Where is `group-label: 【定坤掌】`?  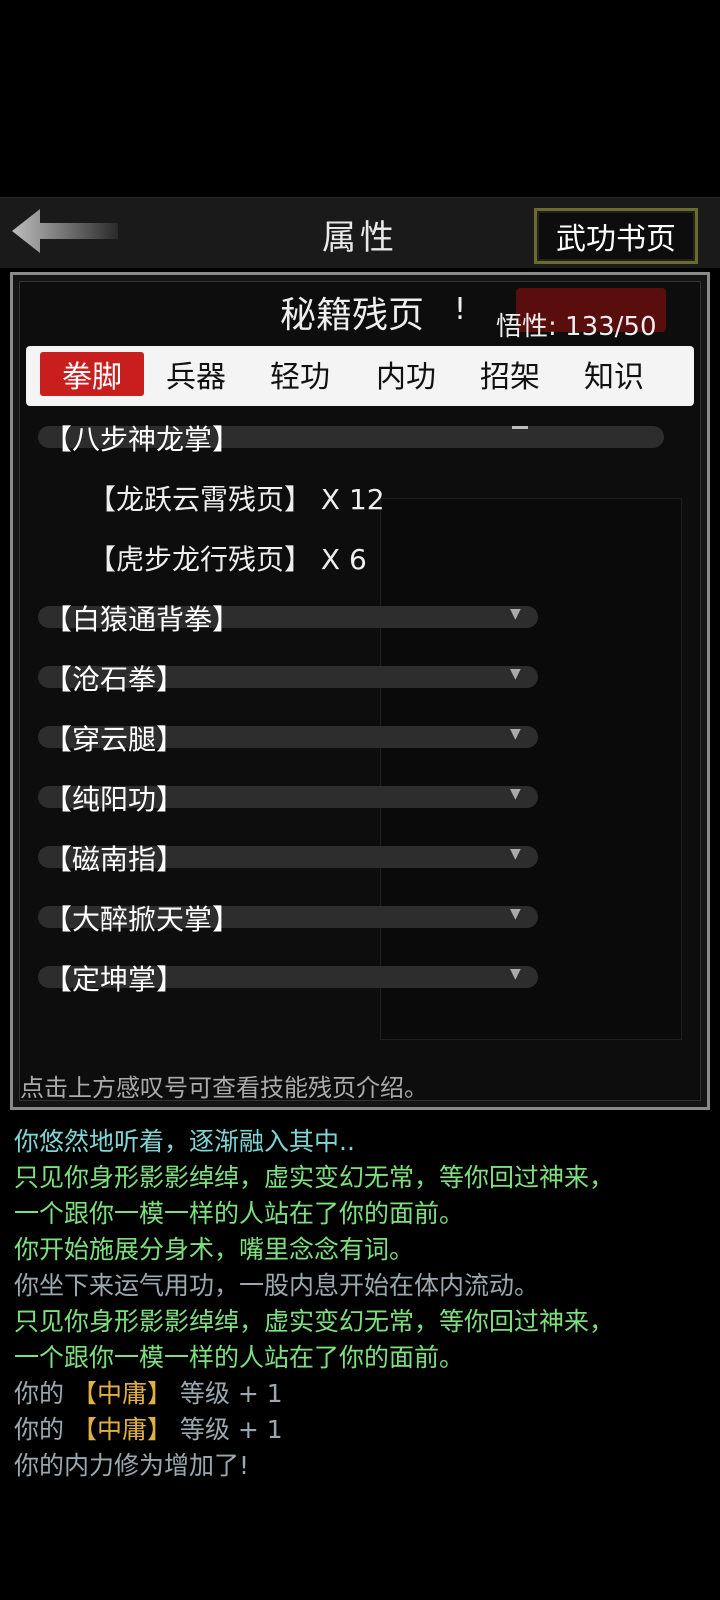 group-label: 【定坤掌】 is located at coordinates (114, 979).